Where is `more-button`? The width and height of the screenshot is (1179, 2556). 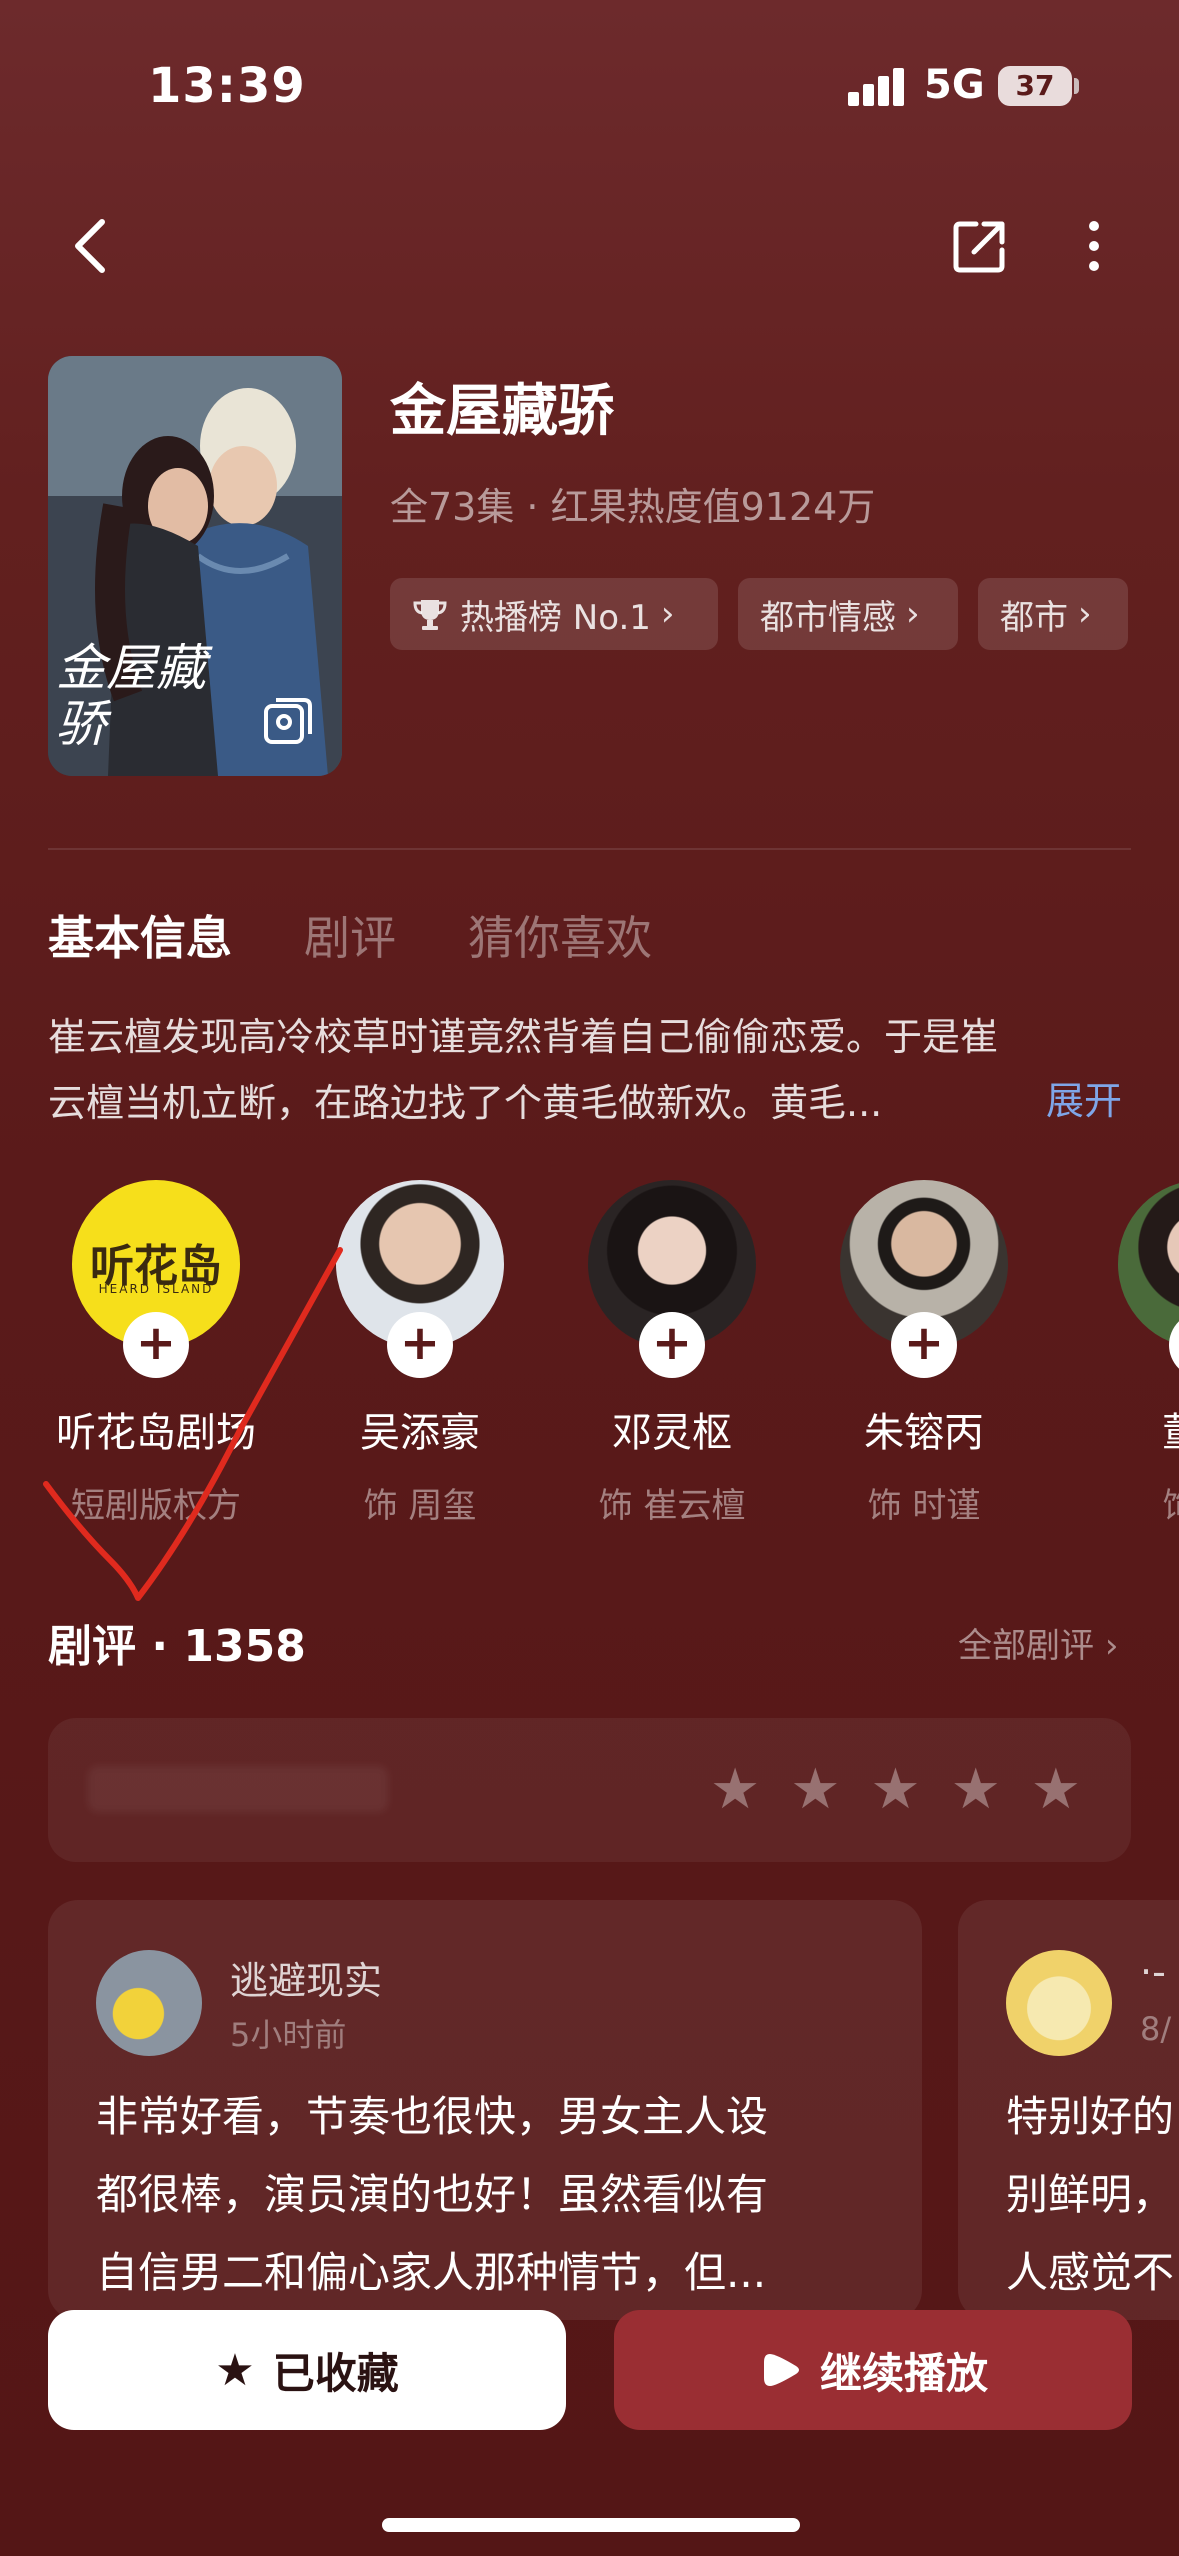 more-button is located at coordinates (1094, 246).